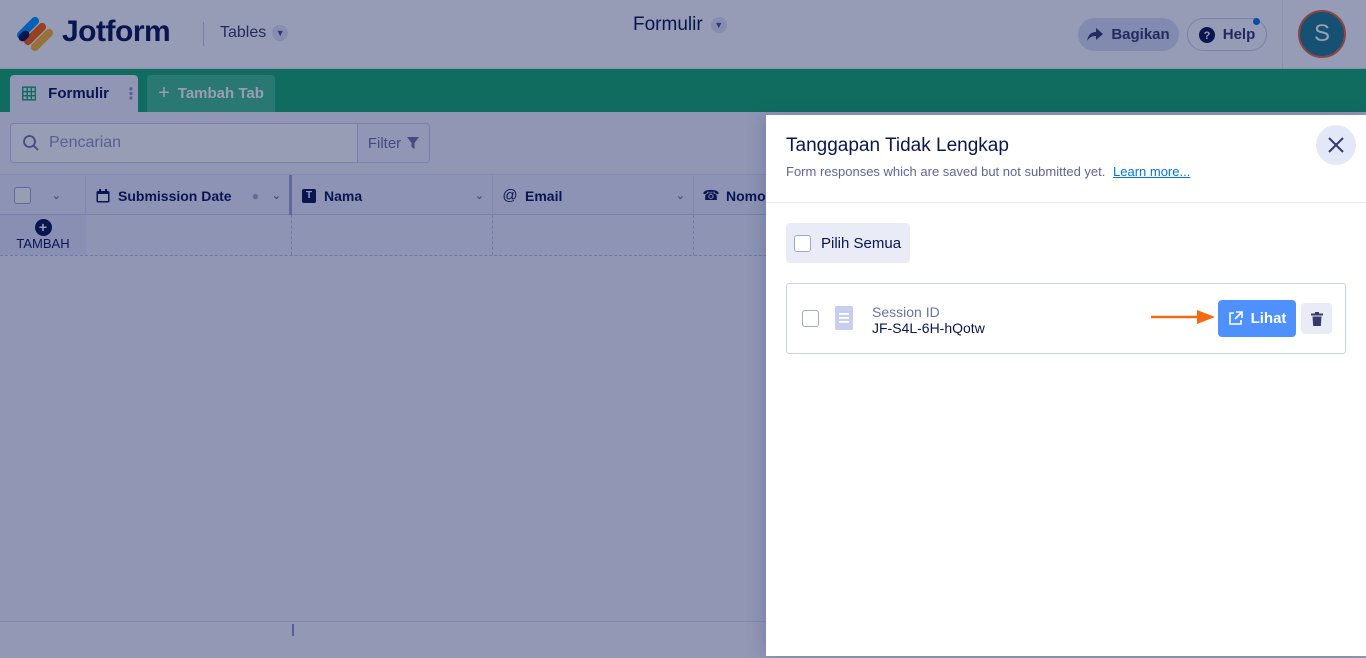  I want to click on select-all-checkbox, so click(802, 243).